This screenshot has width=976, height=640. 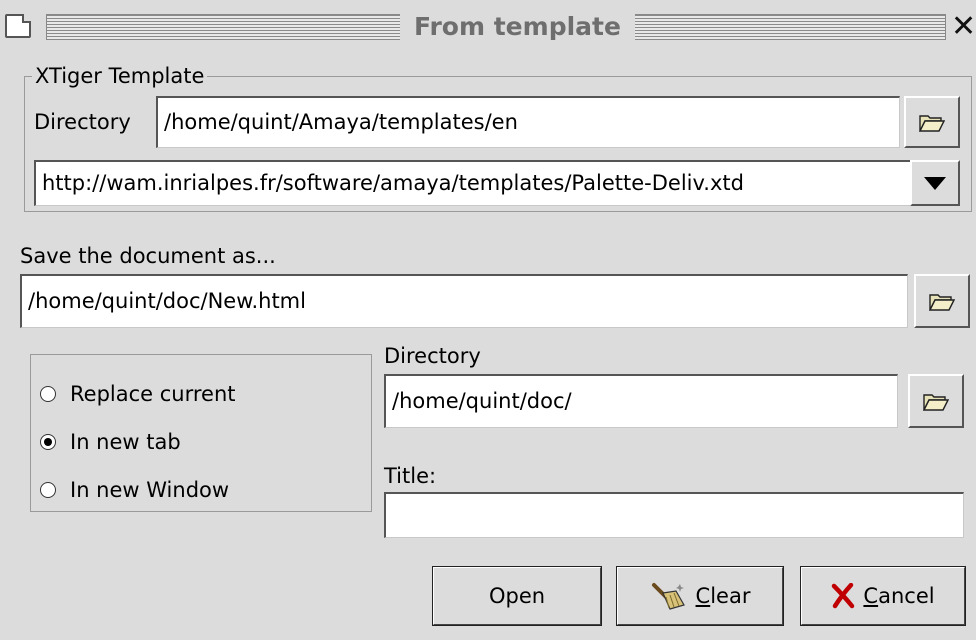 What do you see at coordinates (871, 596) in the screenshot?
I see `cancel-mnemonic: C` at bounding box center [871, 596].